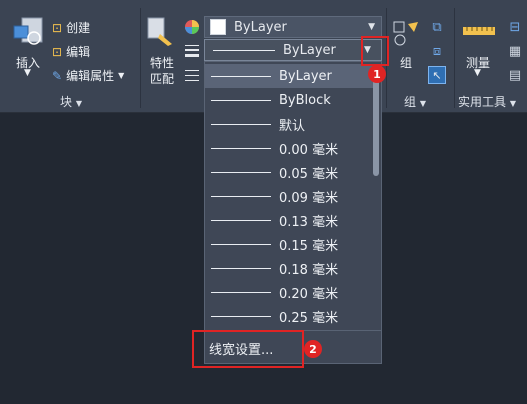 The width and height of the screenshot is (527, 404). What do you see at coordinates (162, 78) in the screenshot?
I see `match-properties-label-line2: 匹配` at bounding box center [162, 78].